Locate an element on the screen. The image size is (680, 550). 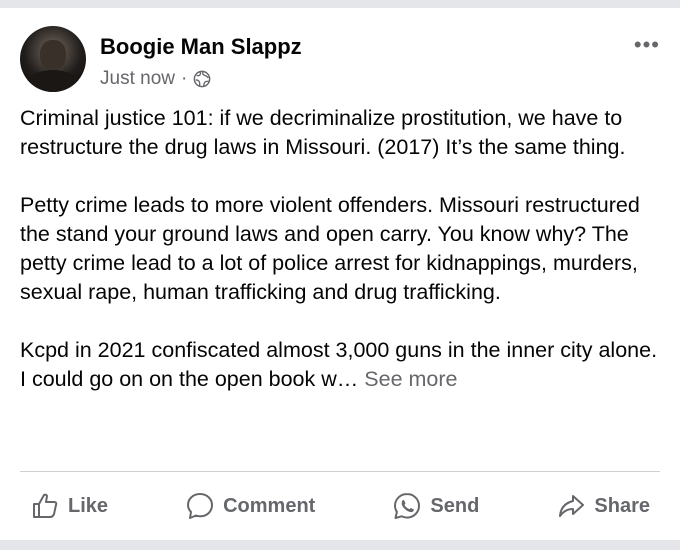
more-options-icon: ••• is located at coordinates (647, 45).